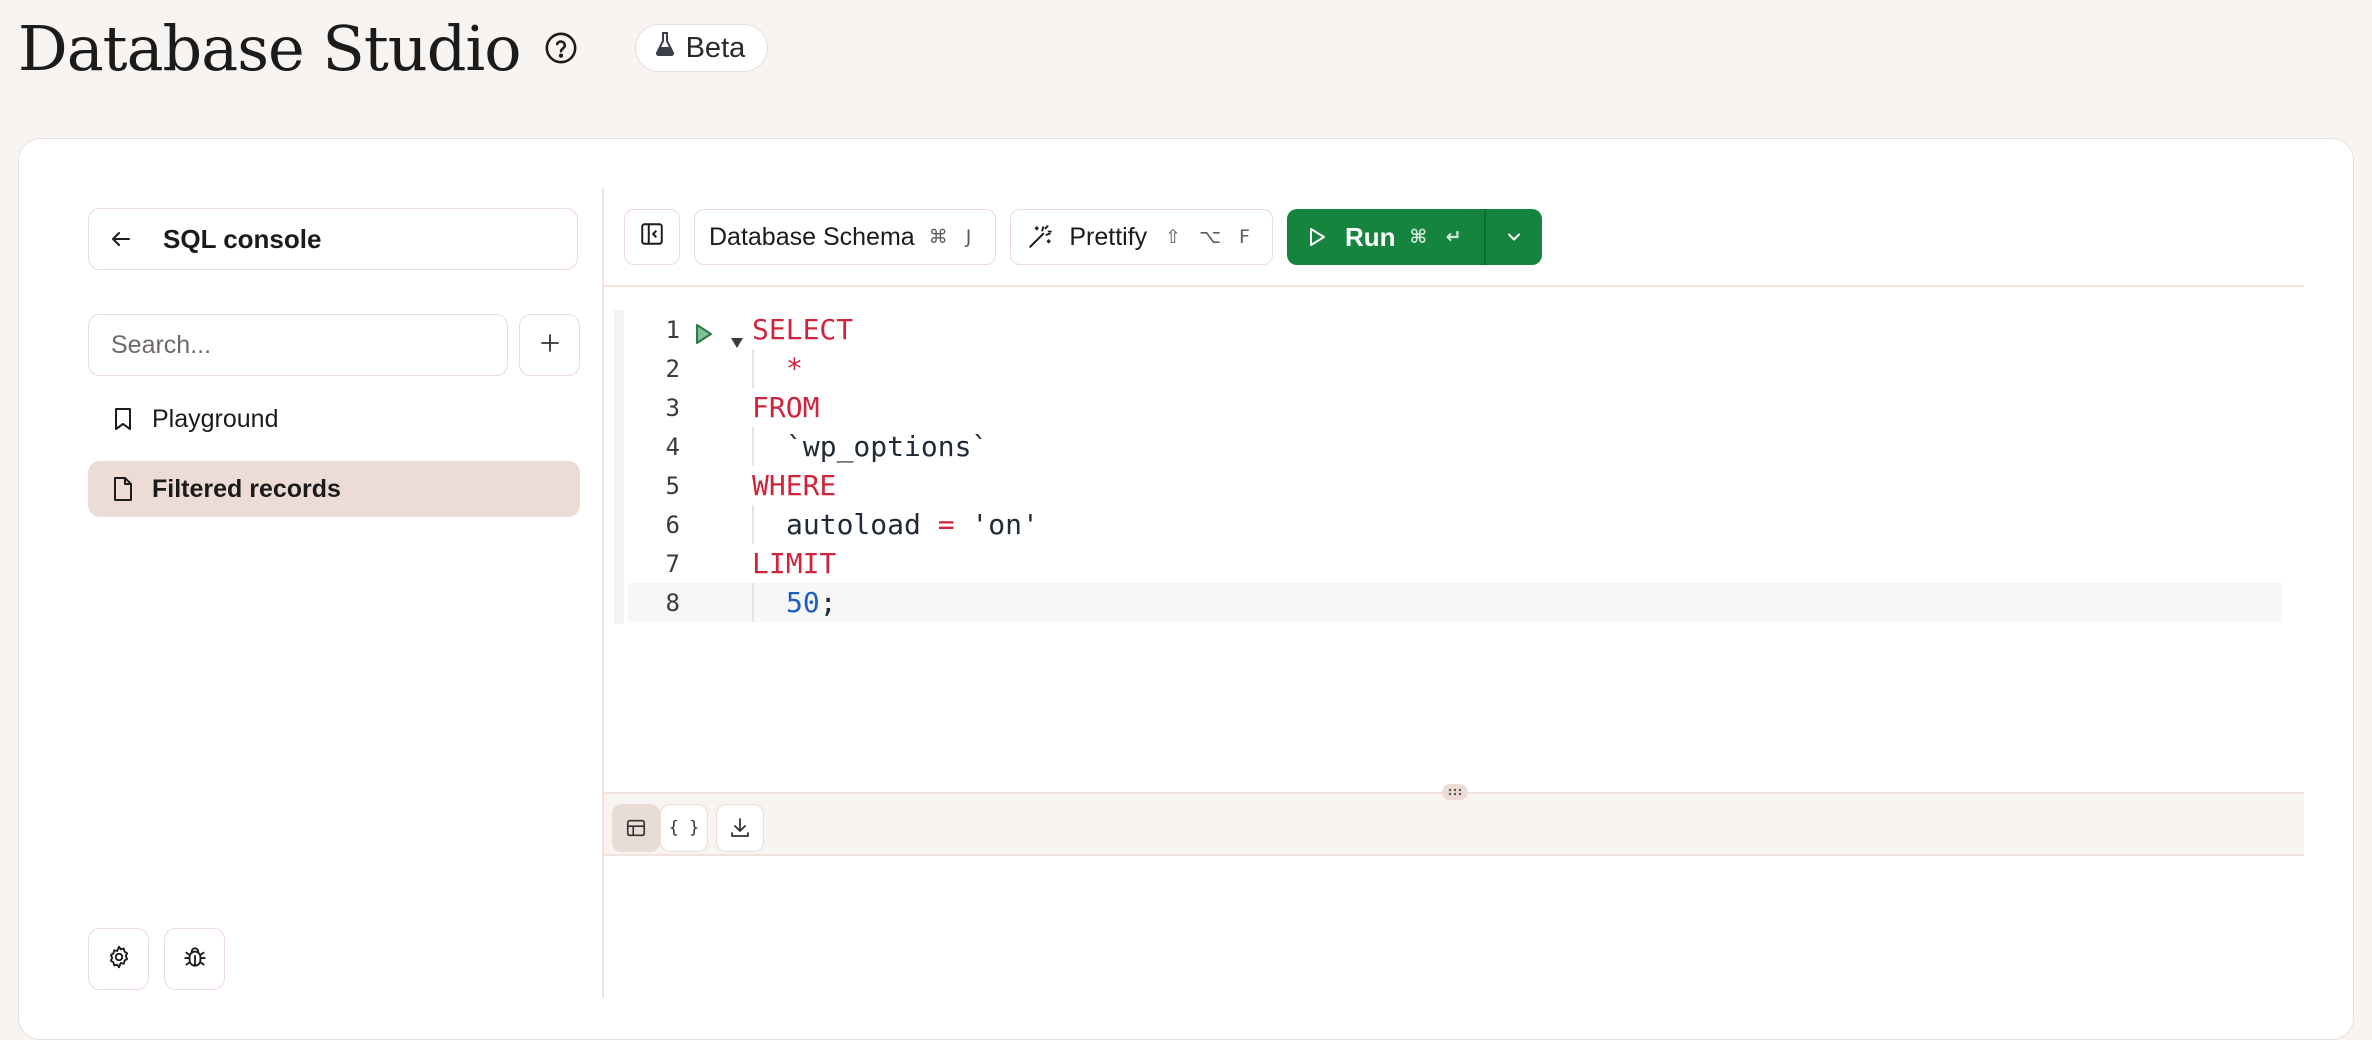 Image resolution: width=2372 pixels, height=1040 pixels. I want to click on play-icon, so click(1317, 237).